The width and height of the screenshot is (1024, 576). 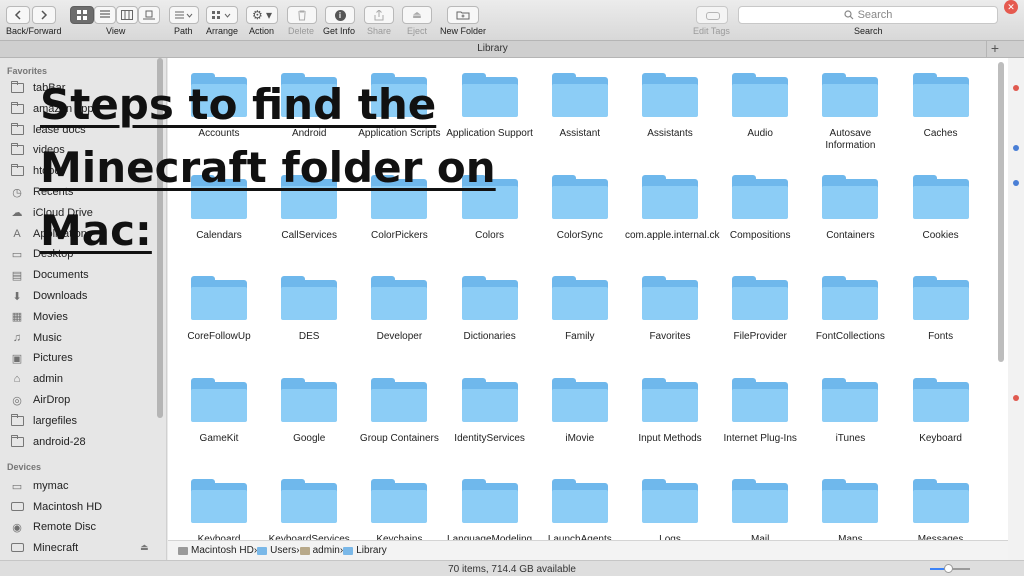 What do you see at coordinates (39, 486) in the screenshot?
I see `sidebar-device-item: ▭ mymac` at bounding box center [39, 486].